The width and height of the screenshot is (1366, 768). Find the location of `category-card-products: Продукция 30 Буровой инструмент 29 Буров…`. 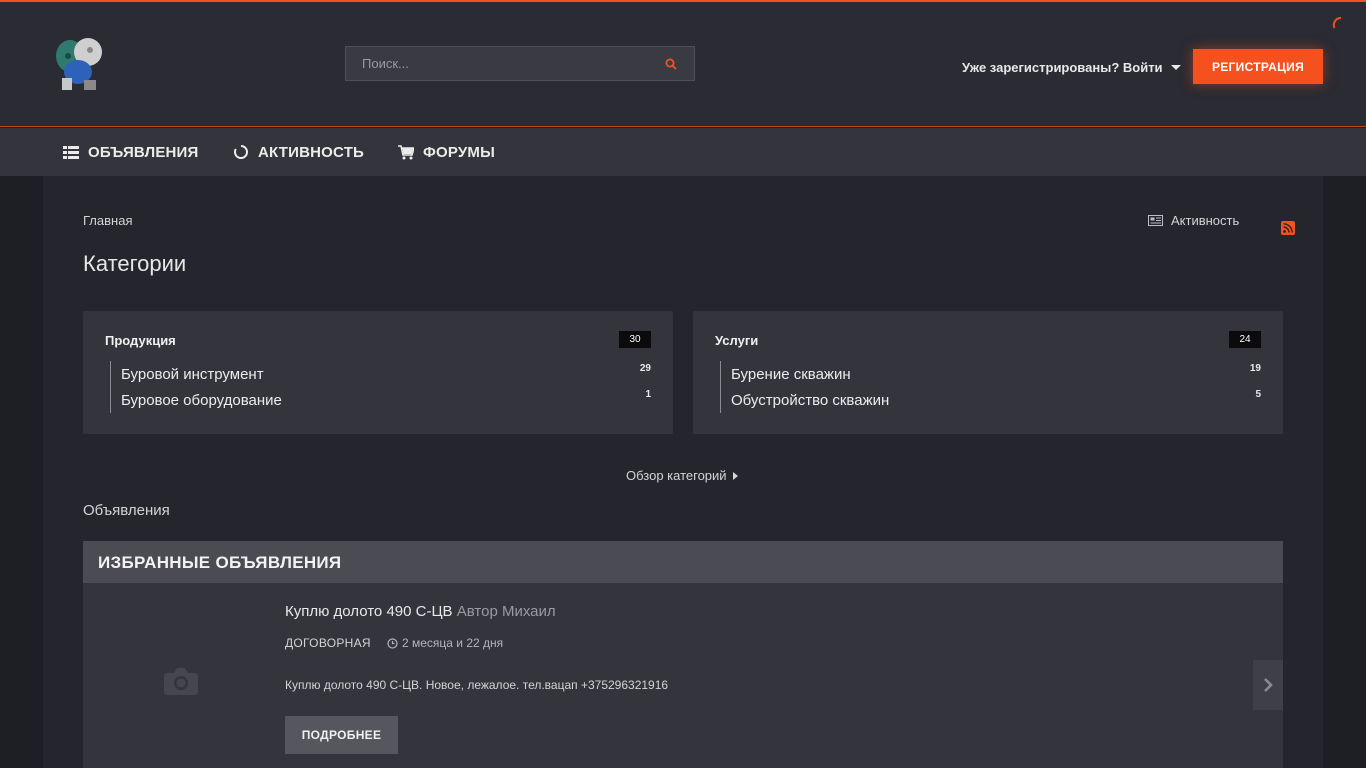

category-card-products: Продукция 30 Буровой инструмент 29 Буров… is located at coordinates (378, 372).